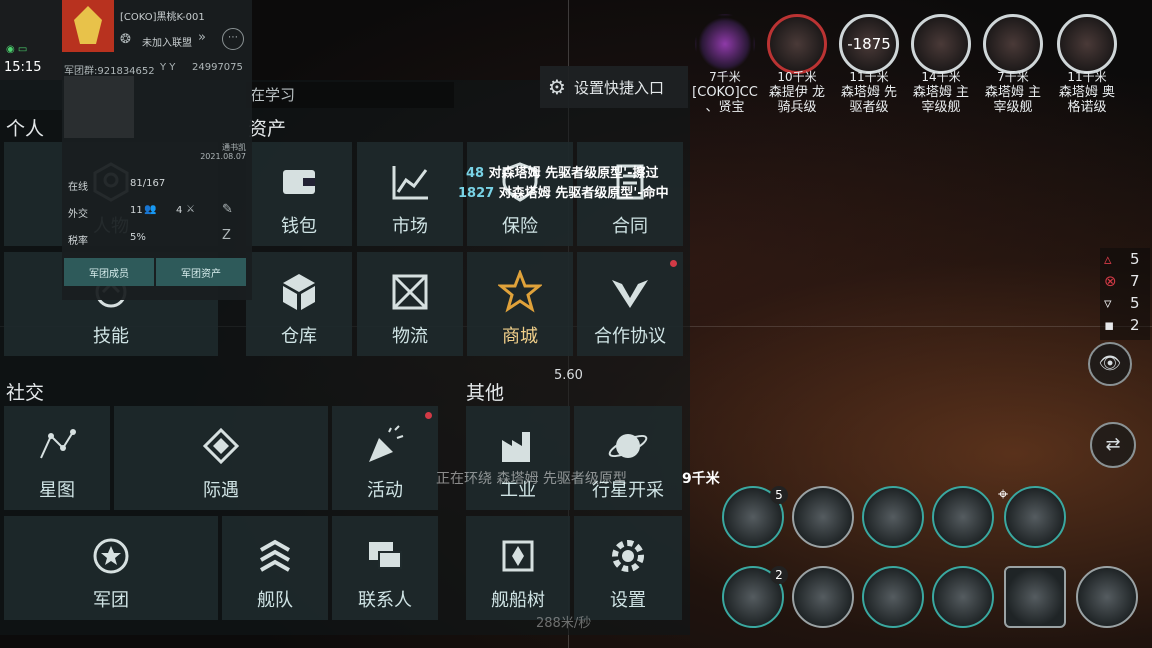 The image size is (1152, 648). What do you see at coordinates (485, 393) in the screenshot?
I see `section-other: 其他` at bounding box center [485, 393].